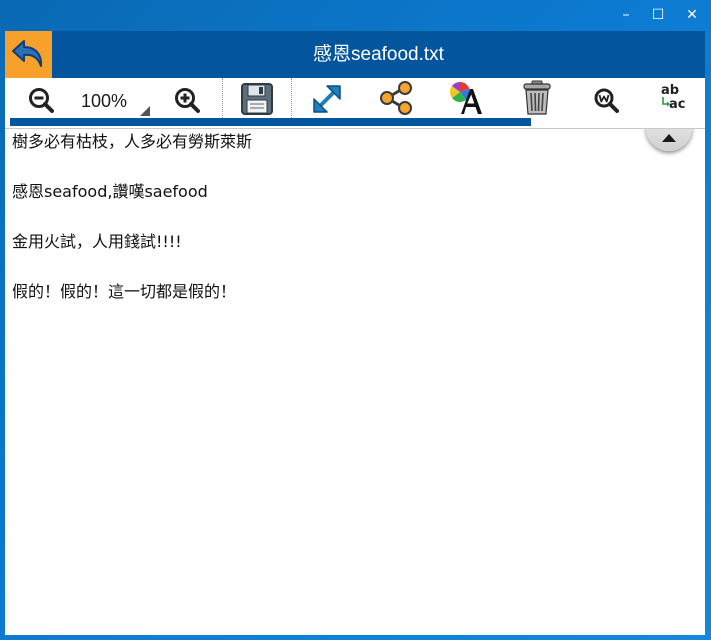 The height and width of the screenshot is (640, 711). I want to click on spellcheck-icon: ab ac, so click(673, 97).